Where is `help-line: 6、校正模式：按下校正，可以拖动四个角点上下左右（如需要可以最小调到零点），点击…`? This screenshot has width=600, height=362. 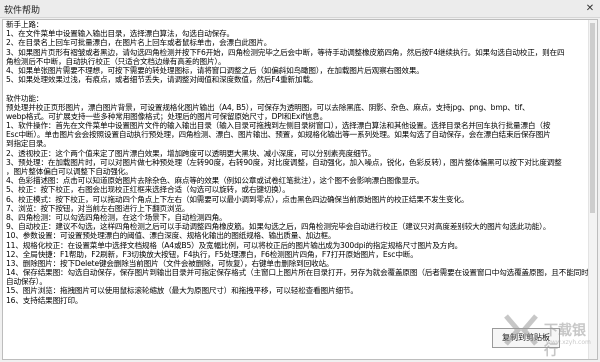 help-line: 6、校正模式：按下校正，可以拖动四个角点上下左右（如需要可以最小调到零点），点击… is located at coordinates (237, 199).